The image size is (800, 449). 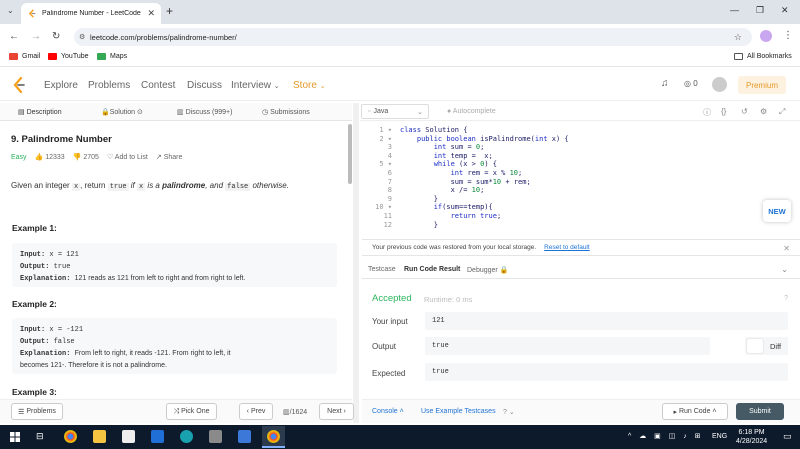 I want to click on run-code-button: ▸ Run Code ˄, so click(x=695, y=411).